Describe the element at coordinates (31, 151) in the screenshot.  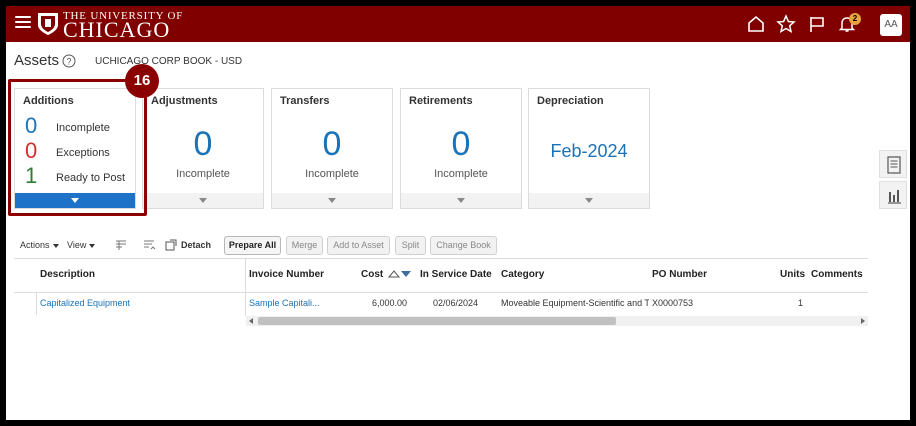
I see `additions-exceptions-count: 0` at that location.